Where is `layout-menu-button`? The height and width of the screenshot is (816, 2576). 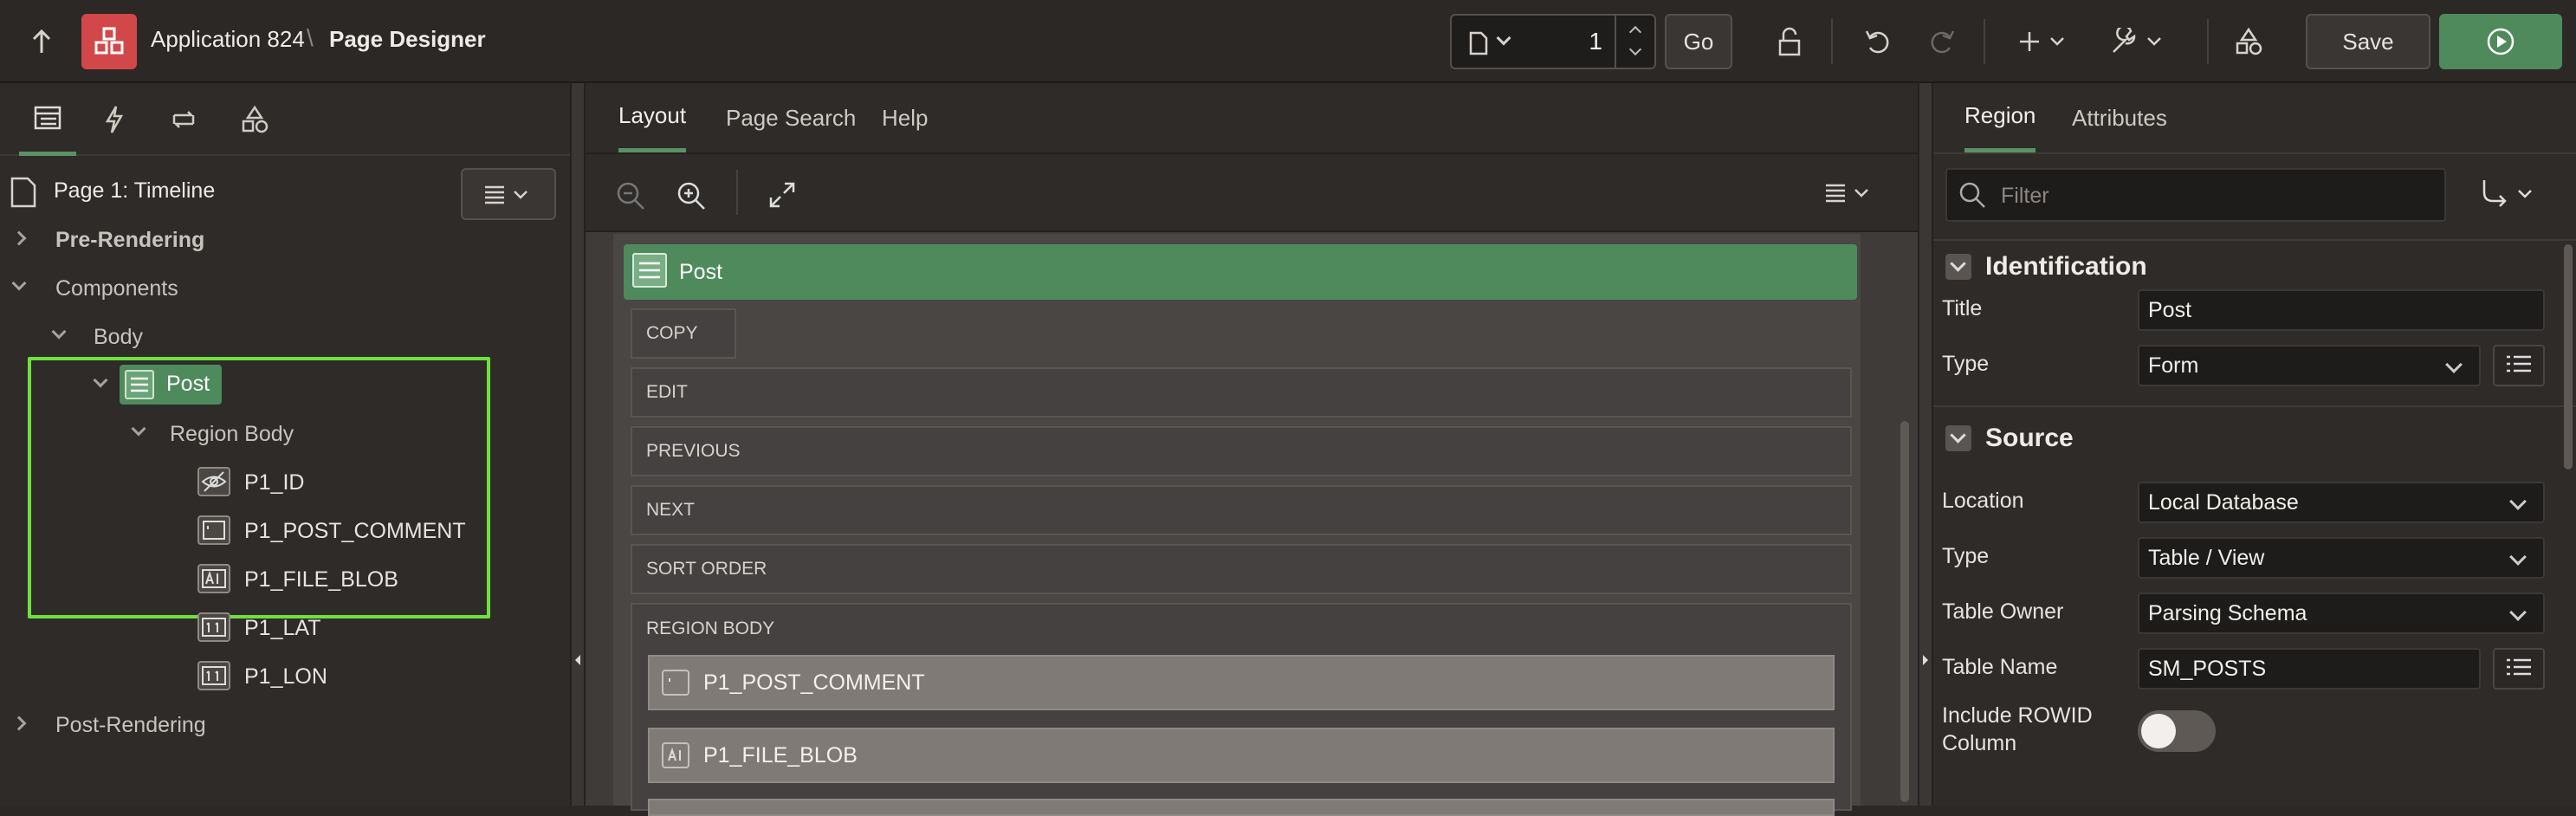
layout-menu-button is located at coordinates (1850, 195).